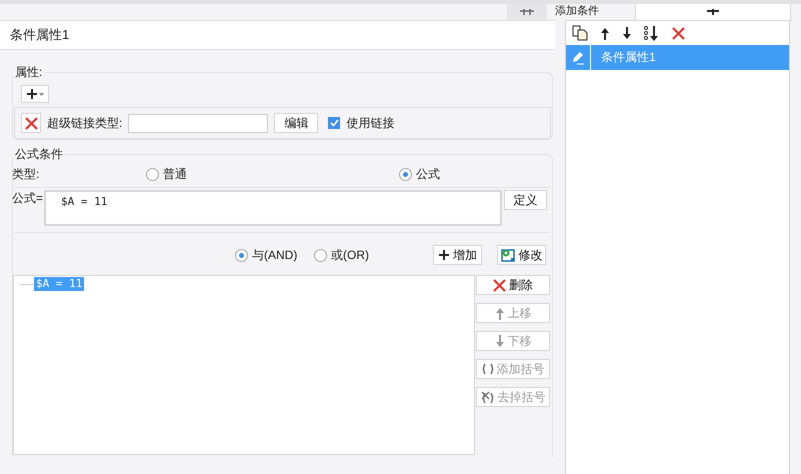 The height and width of the screenshot is (474, 801). I want to click on field-label: 类型:, so click(26, 174).